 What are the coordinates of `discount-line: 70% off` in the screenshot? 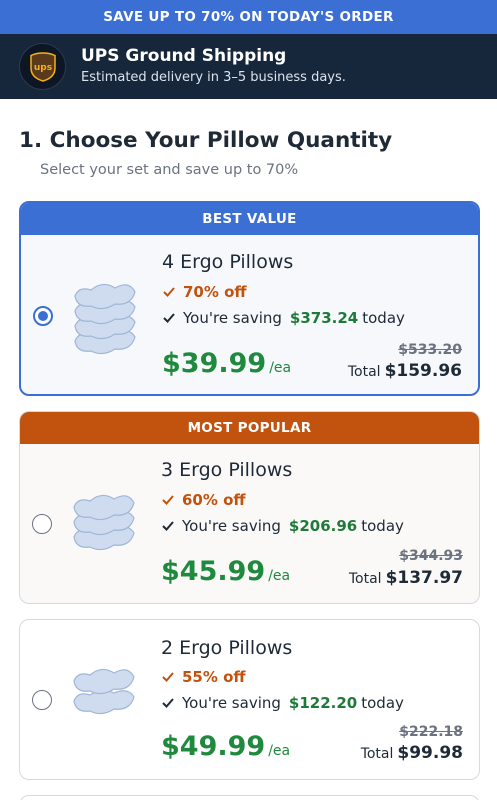 It's located at (204, 292).